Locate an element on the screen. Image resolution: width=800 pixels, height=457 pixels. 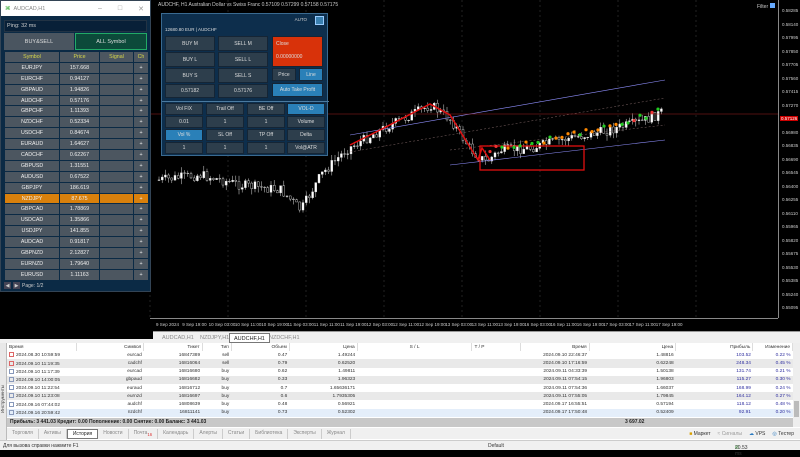
toolbox-side-label: Инструменты is located at coordinates (3, 391).